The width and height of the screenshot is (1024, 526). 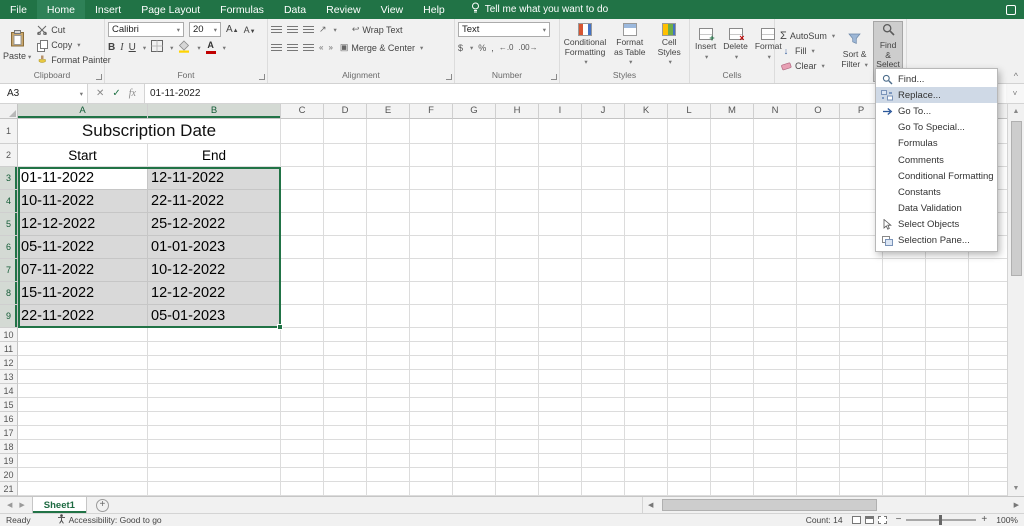 I want to click on cell-O19, so click(x=818, y=461).